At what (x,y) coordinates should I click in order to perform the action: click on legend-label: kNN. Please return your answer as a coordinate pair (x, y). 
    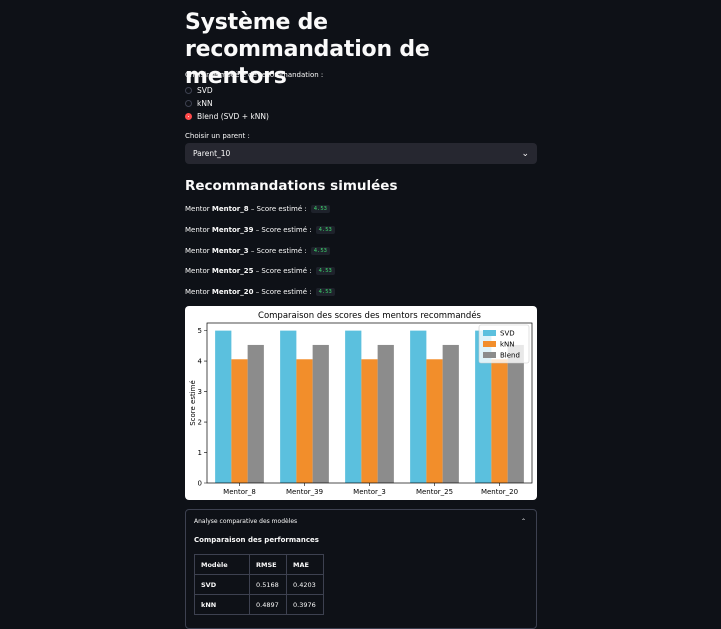
    Looking at the image, I should click on (507, 345).